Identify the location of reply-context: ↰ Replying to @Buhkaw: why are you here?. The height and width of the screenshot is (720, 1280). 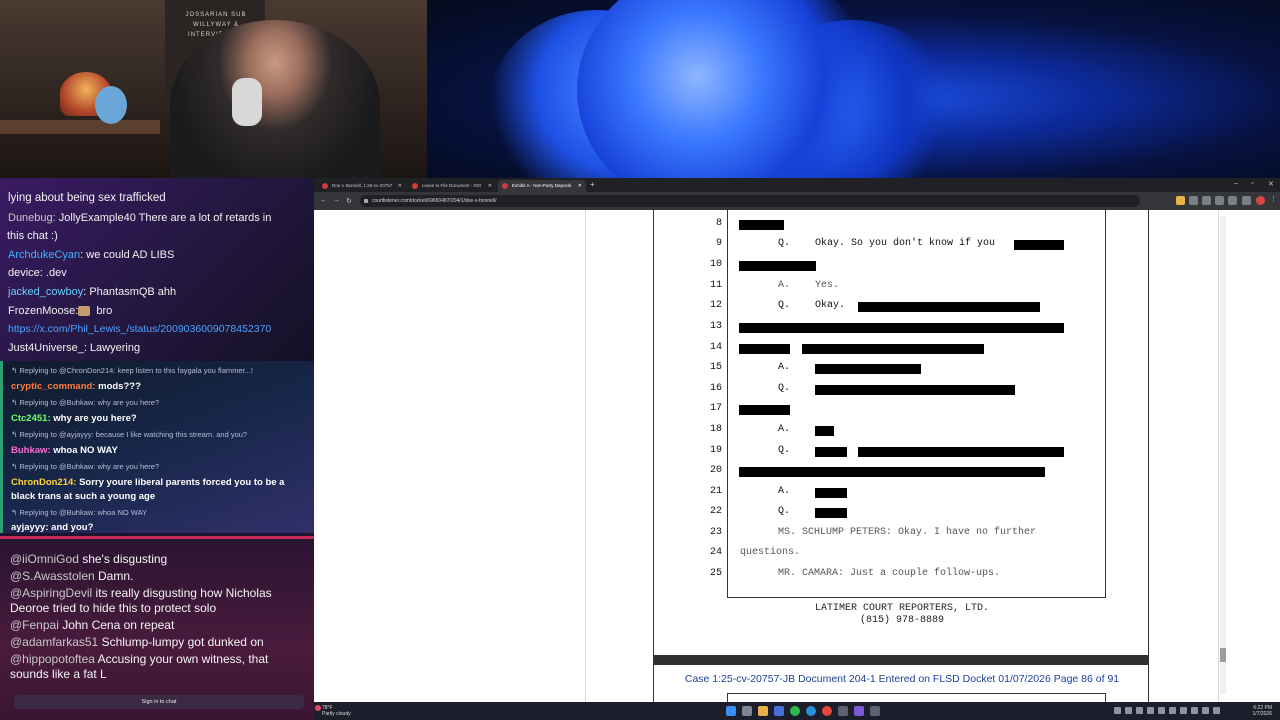
(85, 402).